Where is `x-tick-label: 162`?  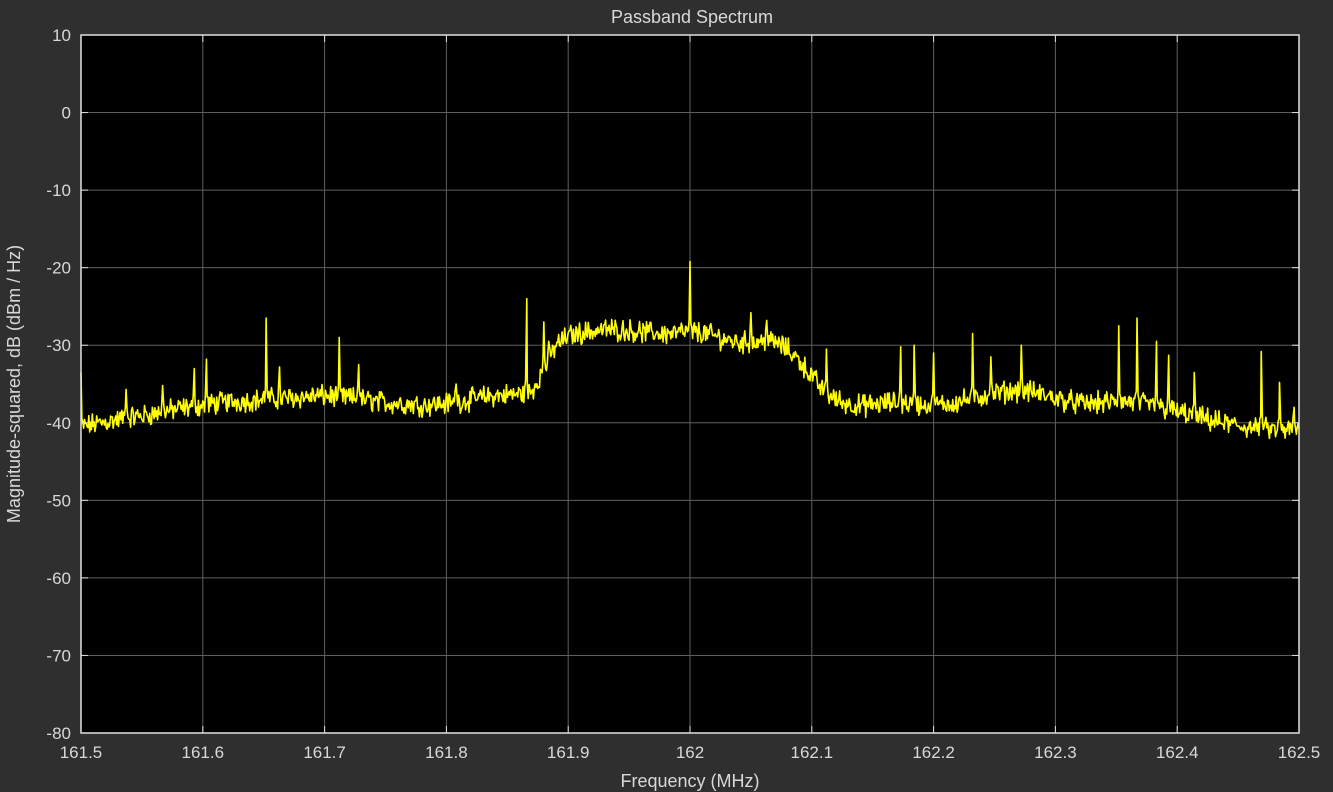
x-tick-label: 162 is located at coordinates (690, 752).